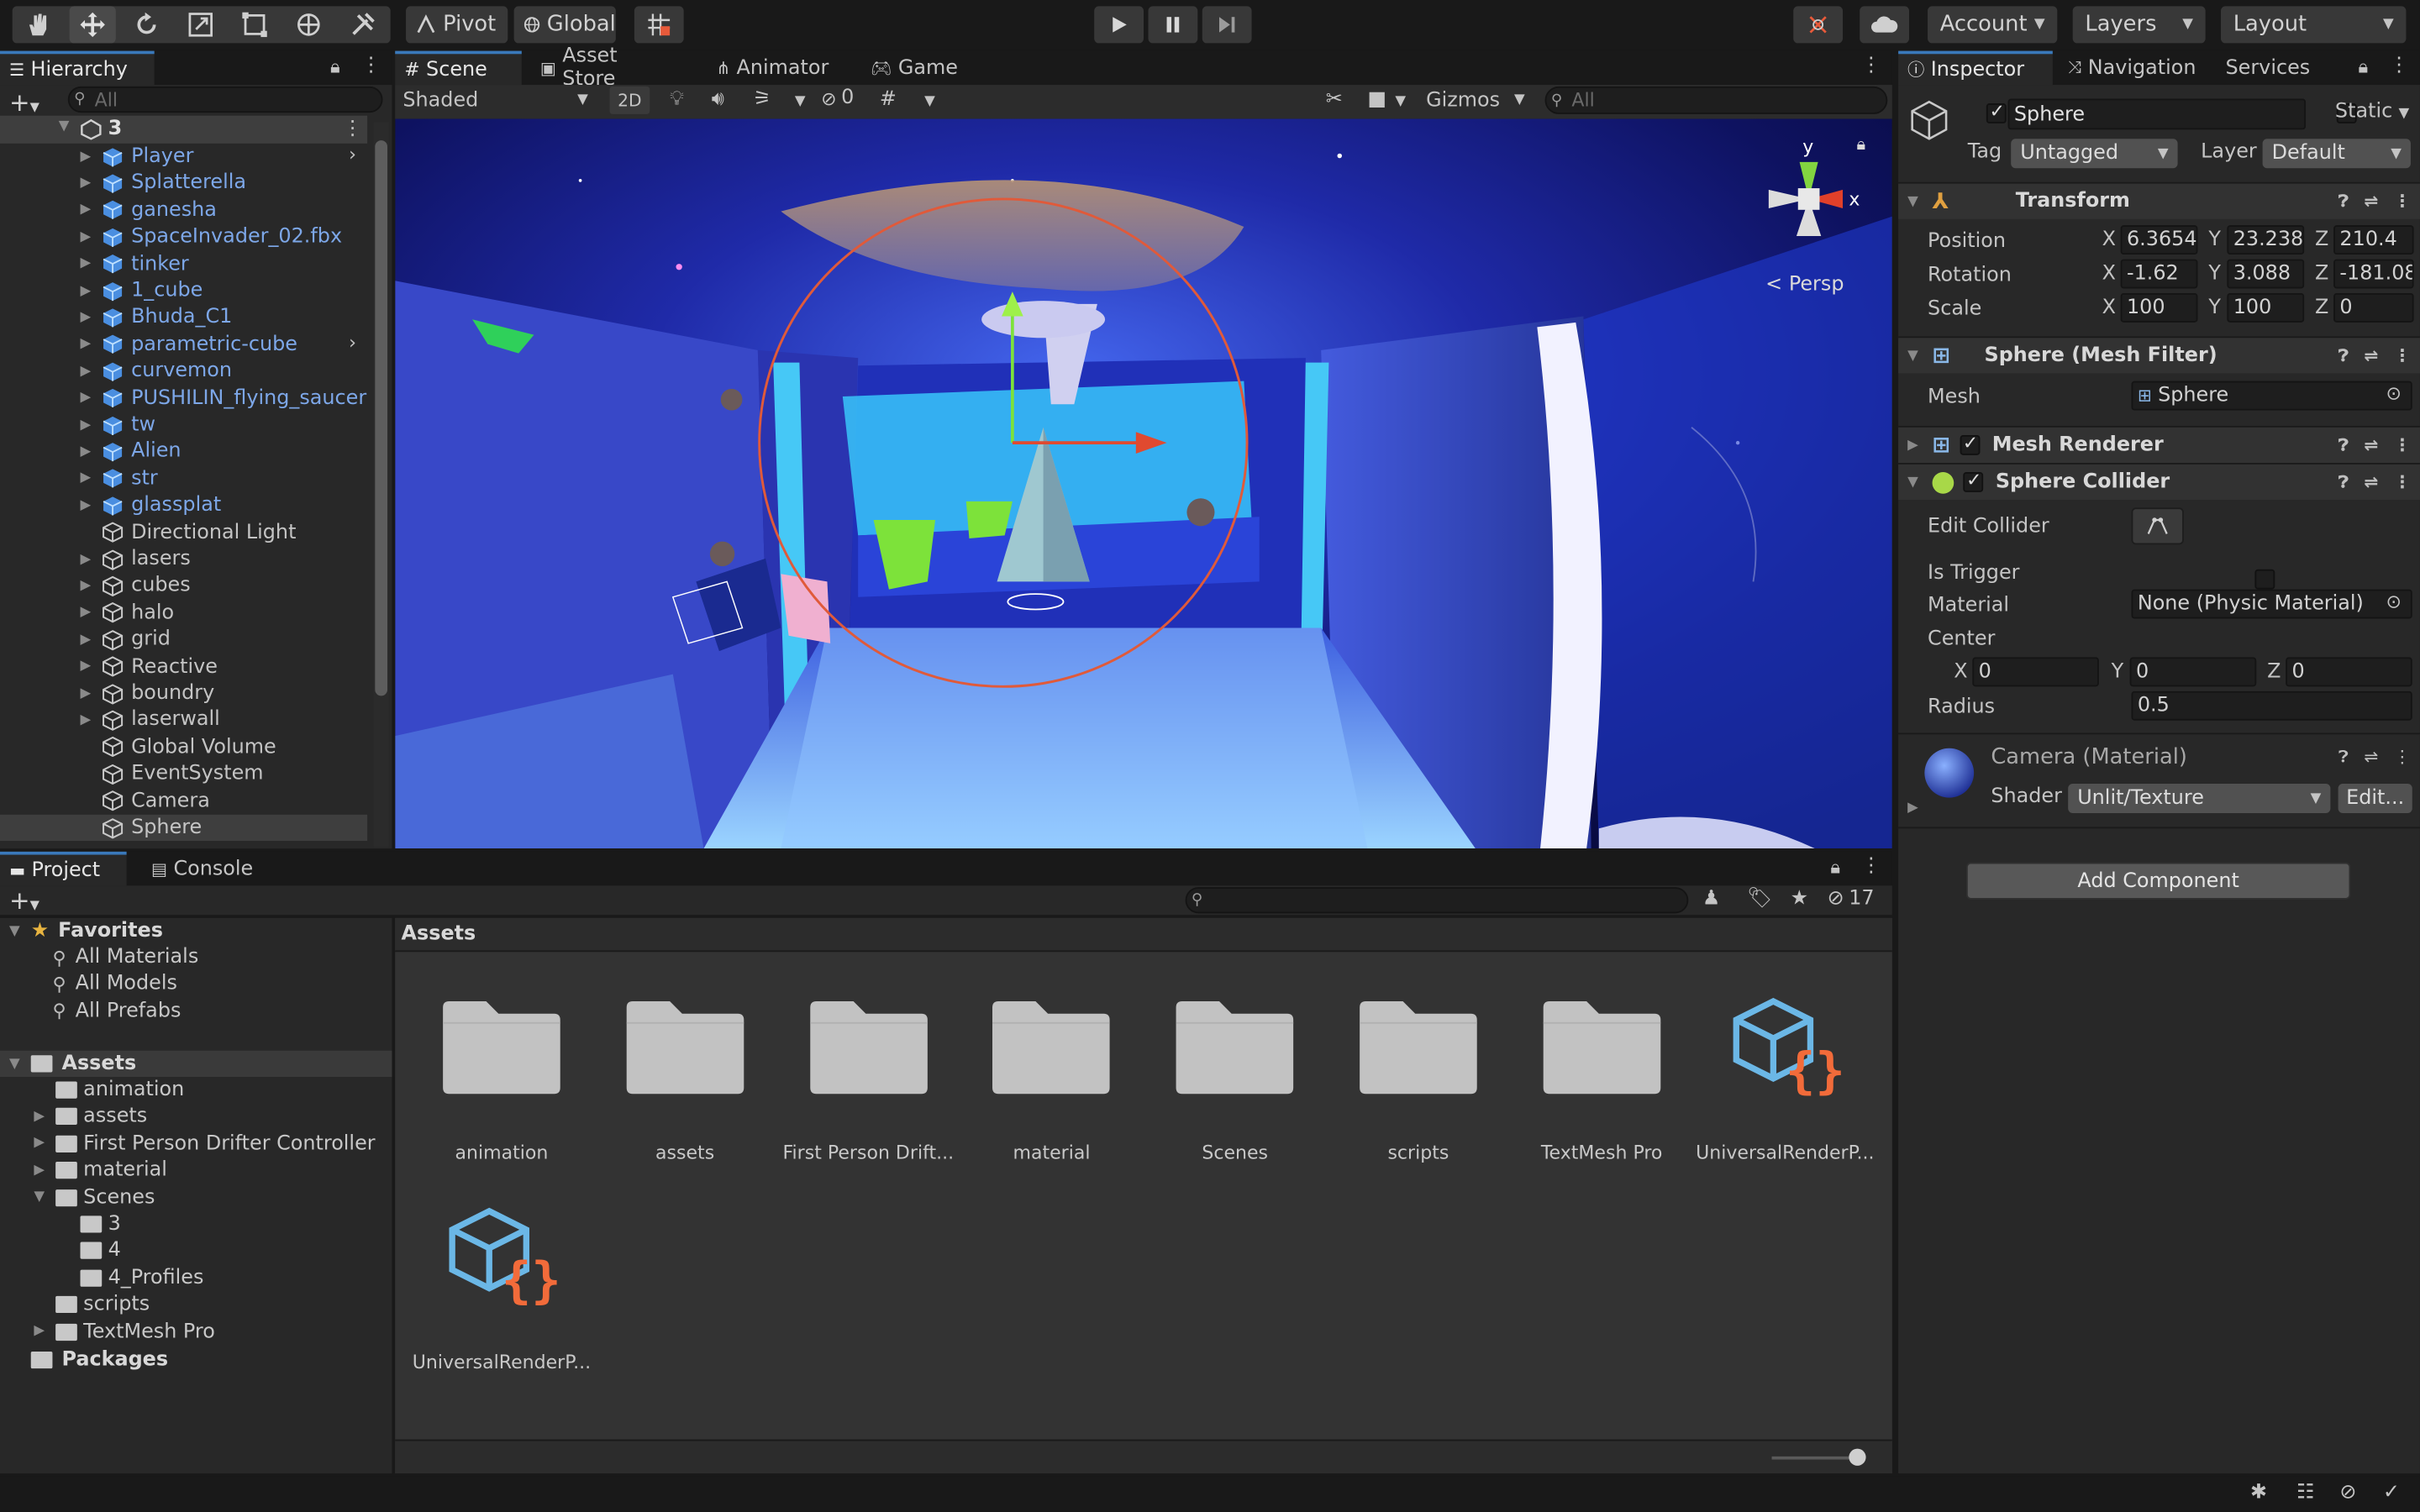 This screenshot has width=2420, height=1512. I want to click on hierarchy-item: Global Volume, so click(183, 747).